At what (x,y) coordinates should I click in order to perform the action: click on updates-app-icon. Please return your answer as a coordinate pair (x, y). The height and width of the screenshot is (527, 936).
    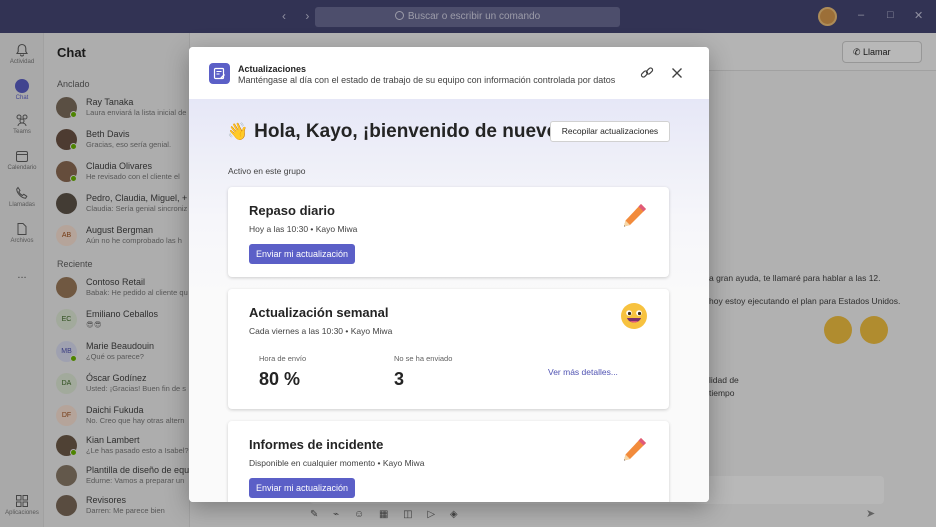
    Looking at the image, I should click on (219, 73).